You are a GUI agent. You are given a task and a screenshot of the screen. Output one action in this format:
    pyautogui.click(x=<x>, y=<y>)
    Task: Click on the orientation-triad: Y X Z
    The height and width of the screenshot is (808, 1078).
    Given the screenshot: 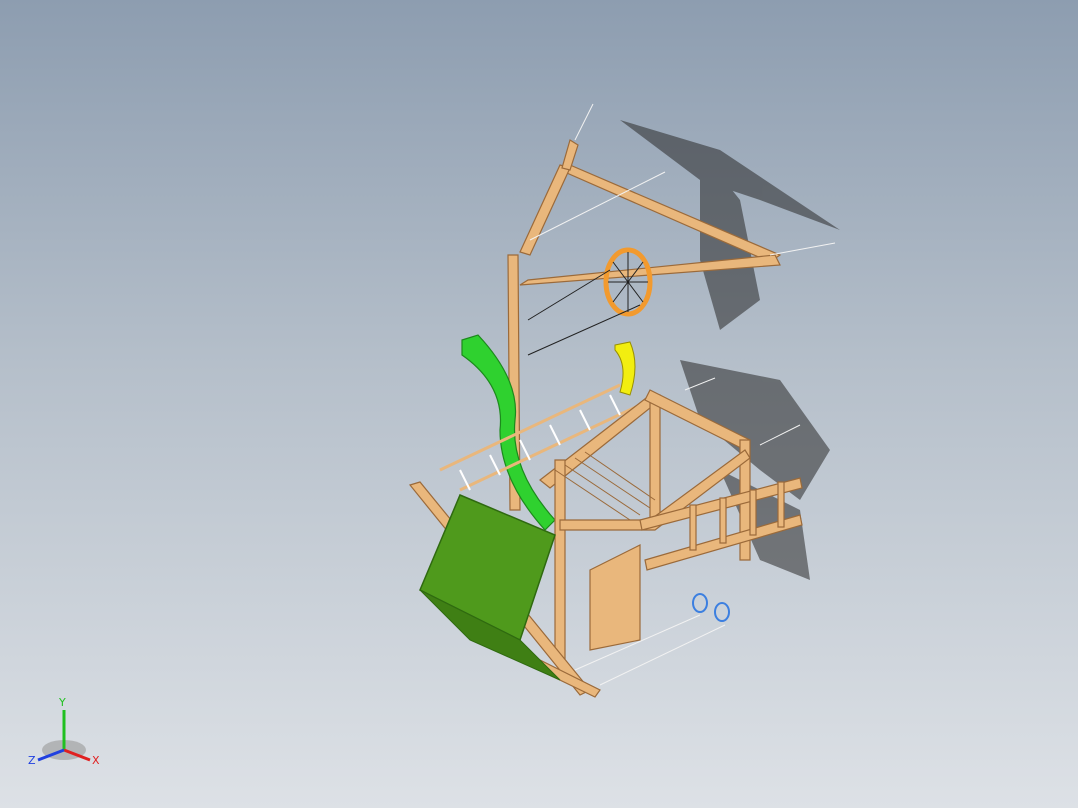 What is the action you would take?
    pyautogui.click(x=67, y=735)
    